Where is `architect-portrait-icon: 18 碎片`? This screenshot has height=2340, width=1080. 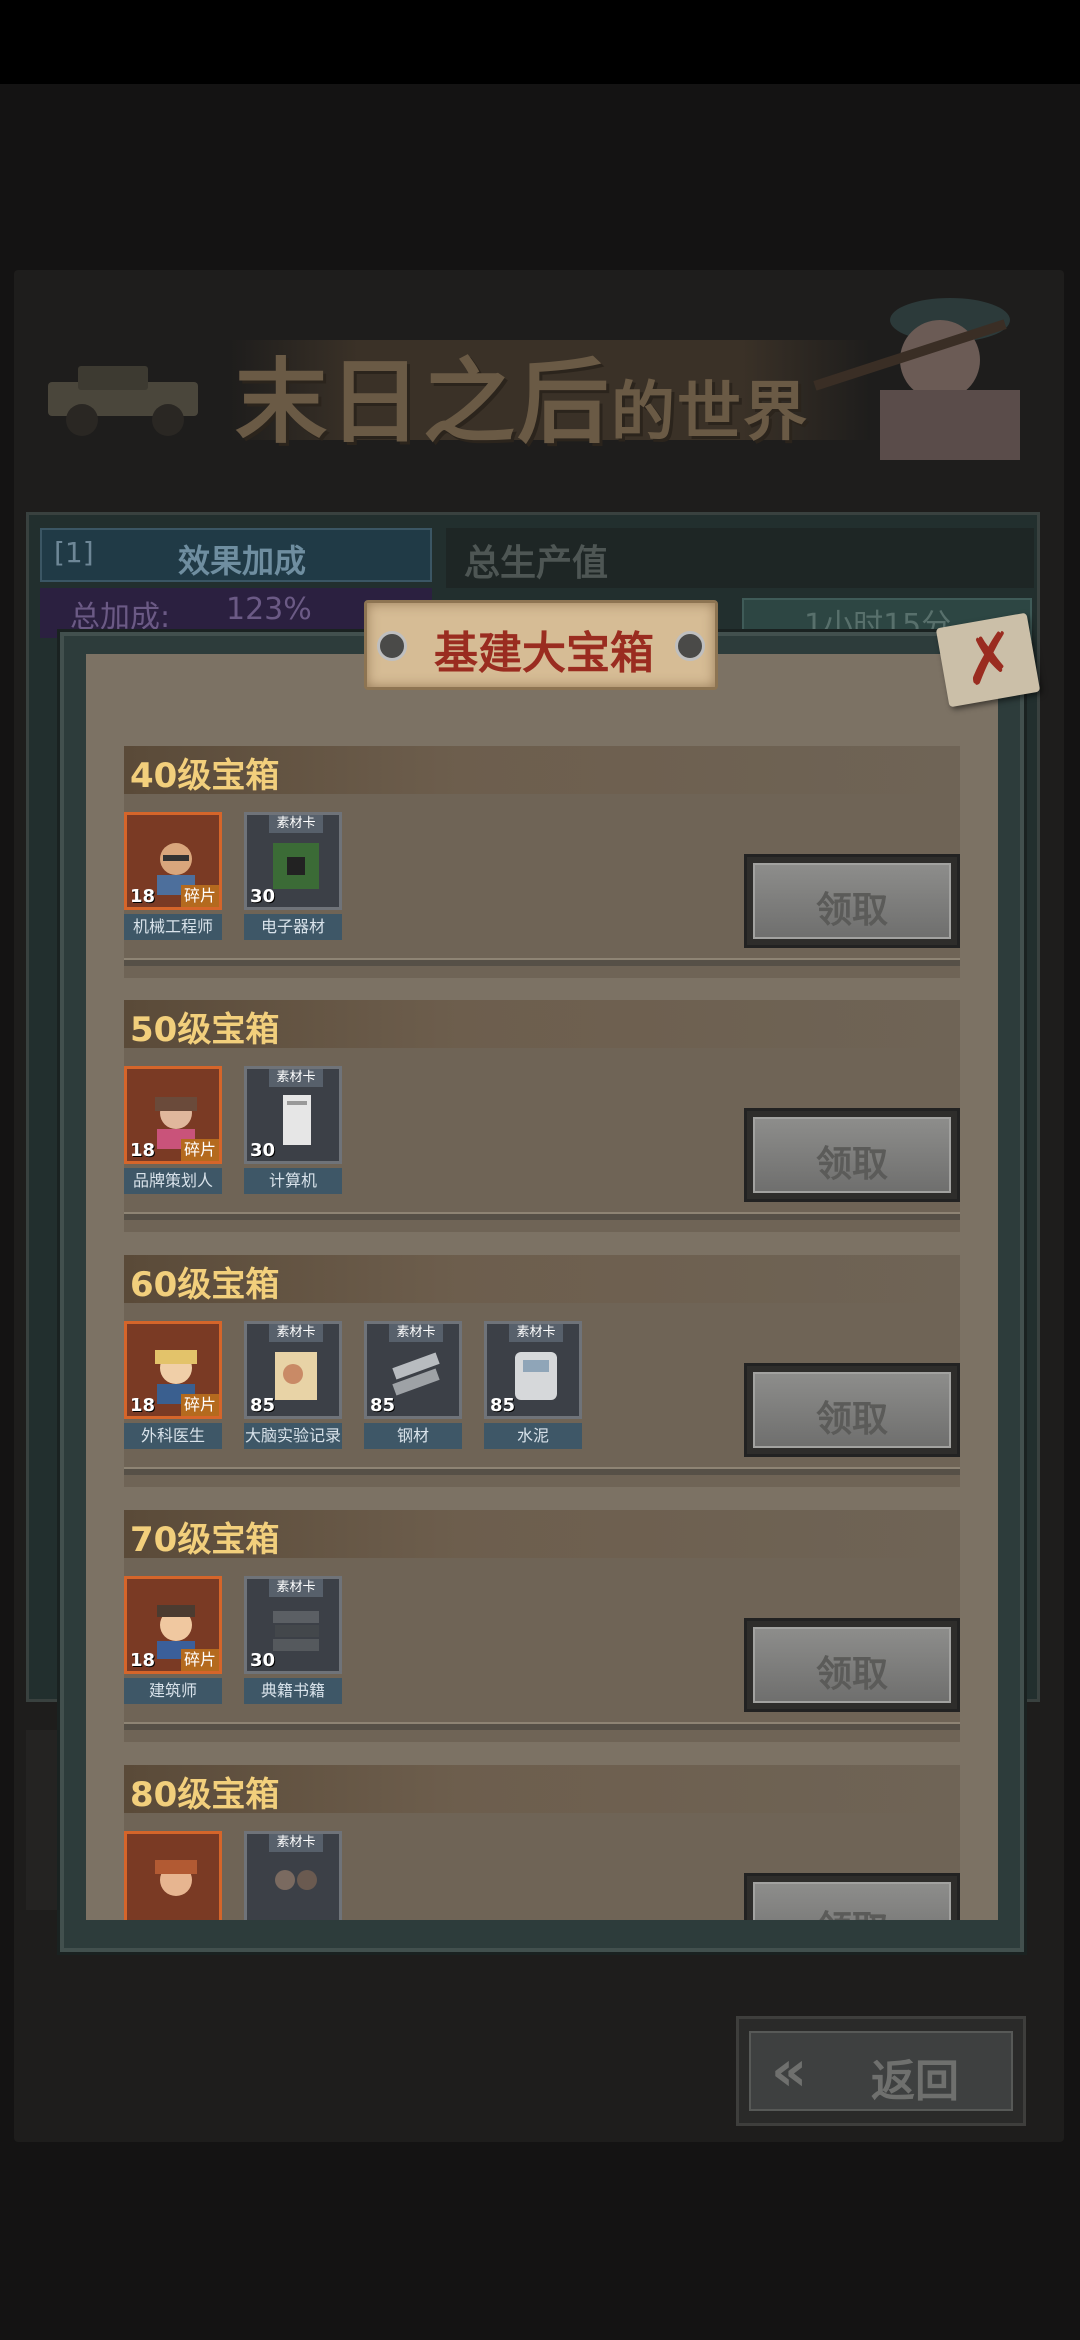 architect-portrait-icon: 18 碎片 is located at coordinates (173, 1625).